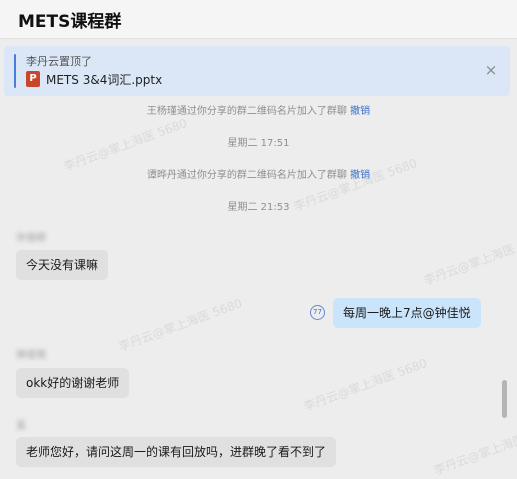  Describe the element at coordinates (258, 143) in the screenshot. I see `timestamp: 星期二 17:51` at that location.